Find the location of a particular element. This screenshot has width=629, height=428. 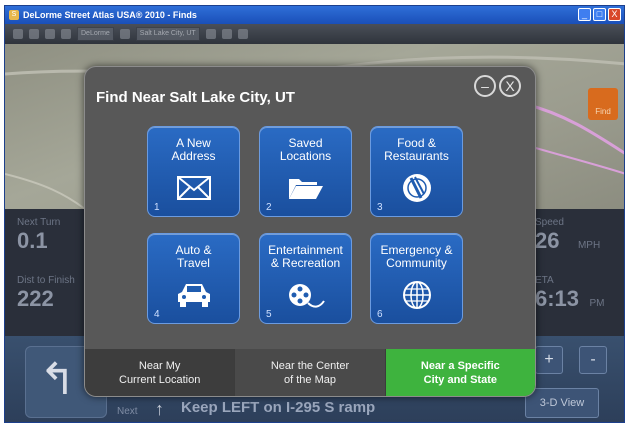

next-label: Next is located at coordinates (127, 411).